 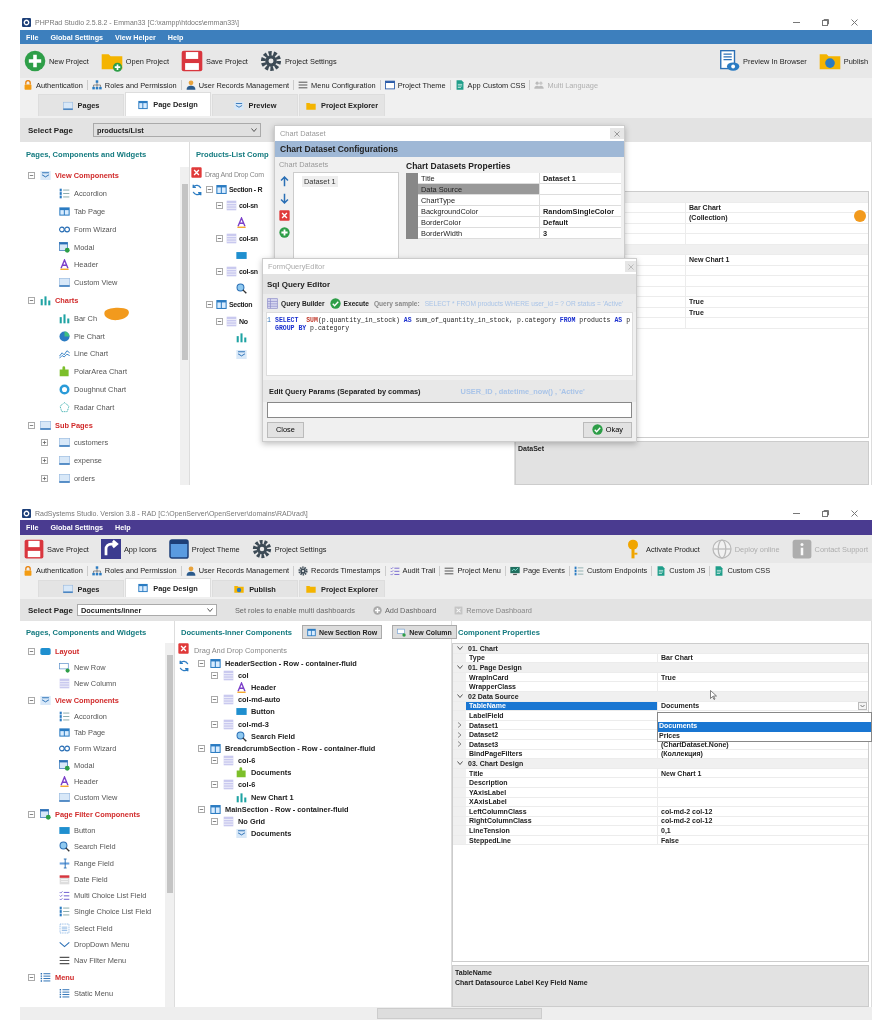 What do you see at coordinates (50, 610) in the screenshot?
I see `field-label: Select Page` at bounding box center [50, 610].